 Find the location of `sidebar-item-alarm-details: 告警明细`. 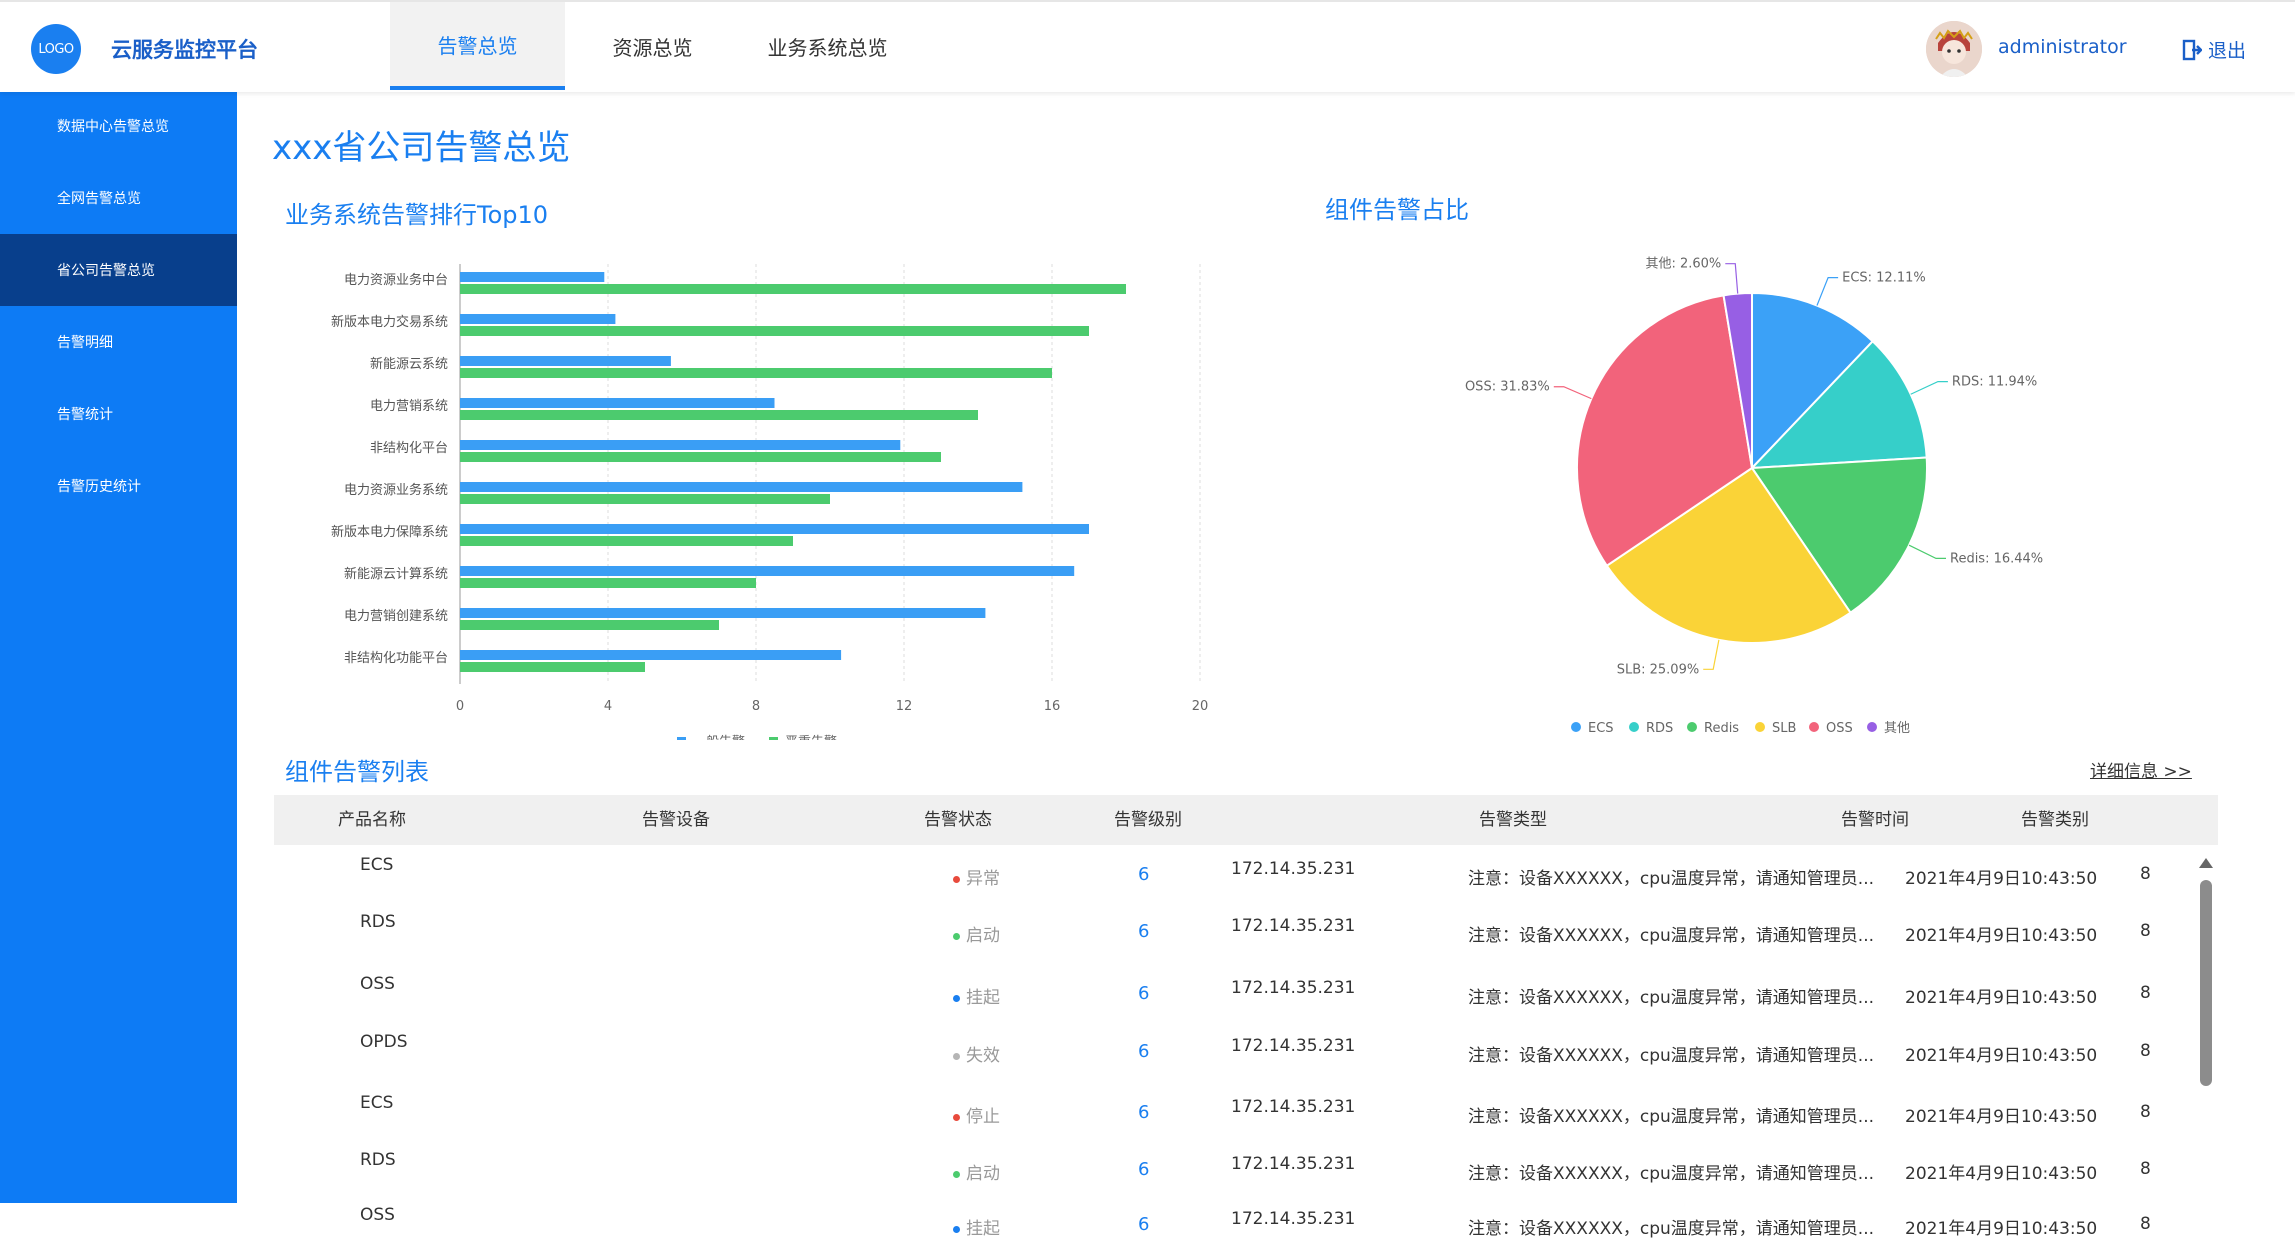

sidebar-item-alarm-details: 告警明细 is located at coordinates (118, 342).